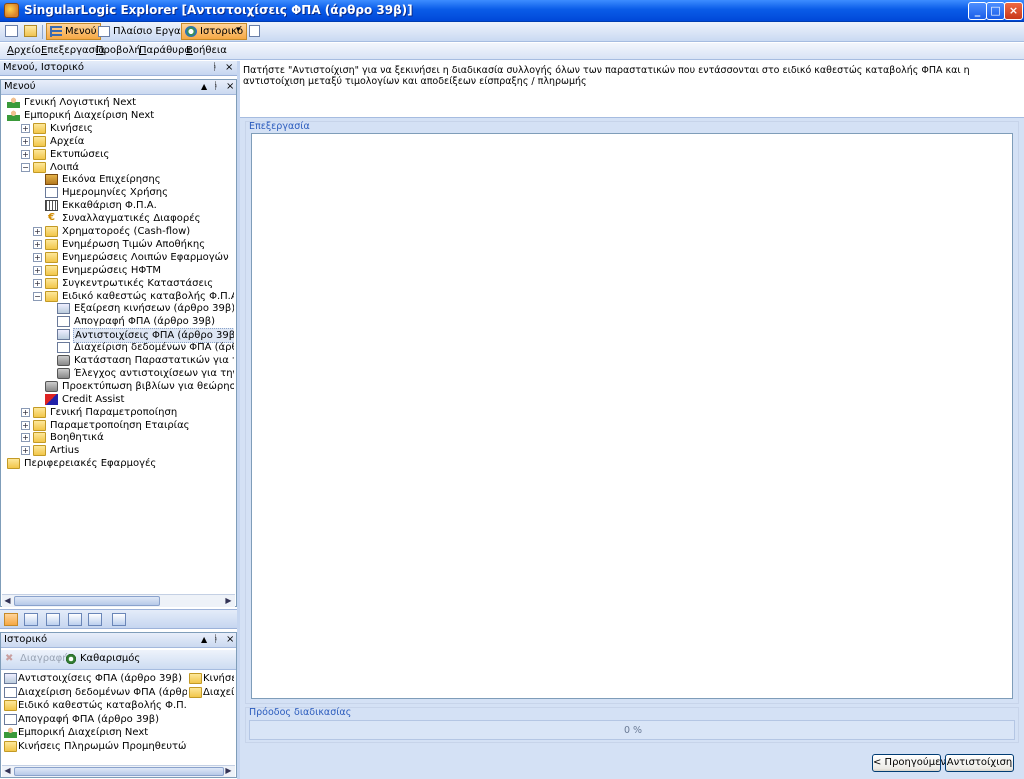 The height and width of the screenshot is (779, 1024). What do you see at coordinates (1013, 11) in the screenshot?
I see `close-button: ×` at bounding box center [1013, 11].